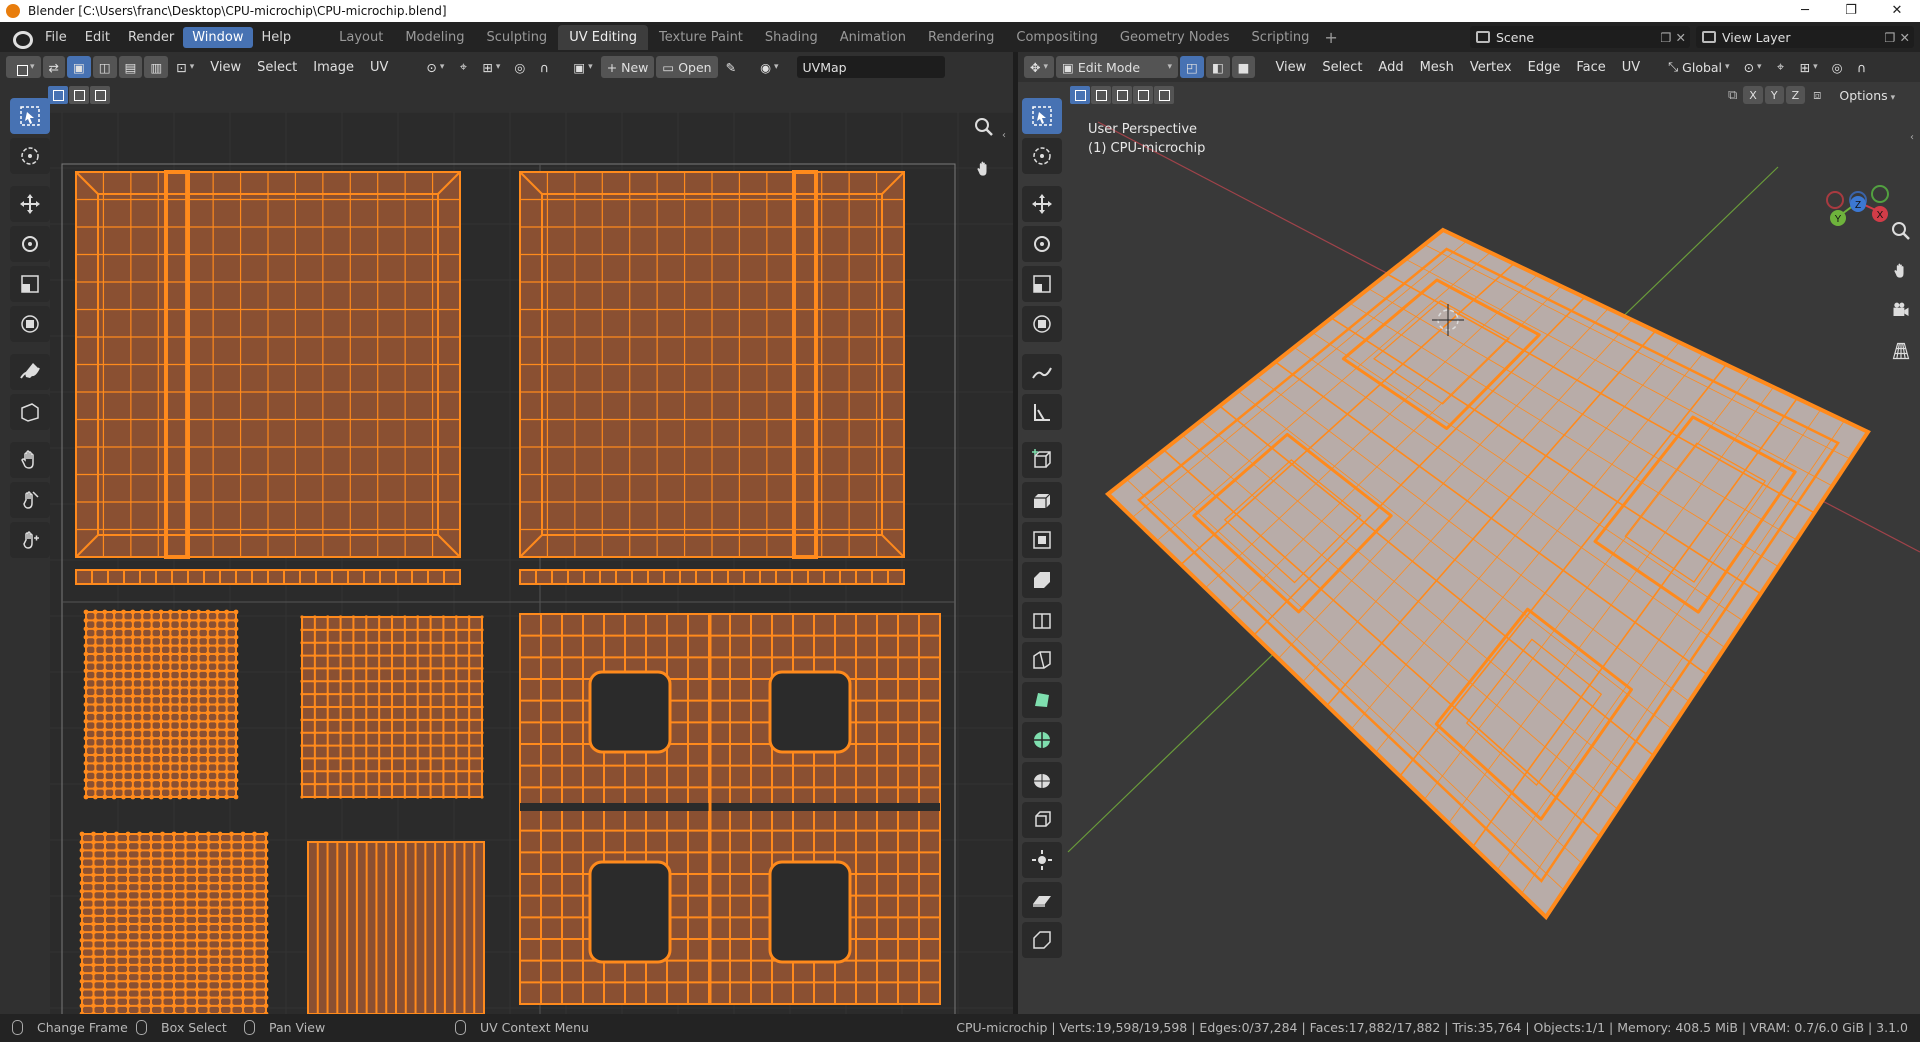  I want to click on tab-animation: Animation, so click(873, 37).